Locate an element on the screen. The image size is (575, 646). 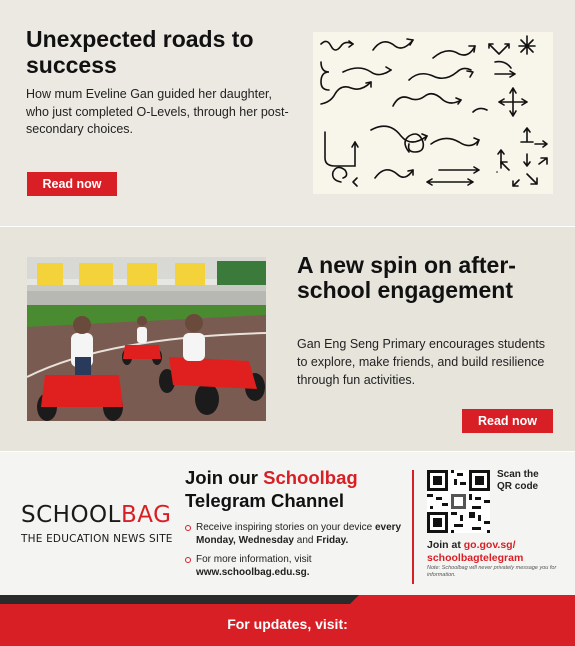
qr-code-icon is located at coordinates (458, 501).